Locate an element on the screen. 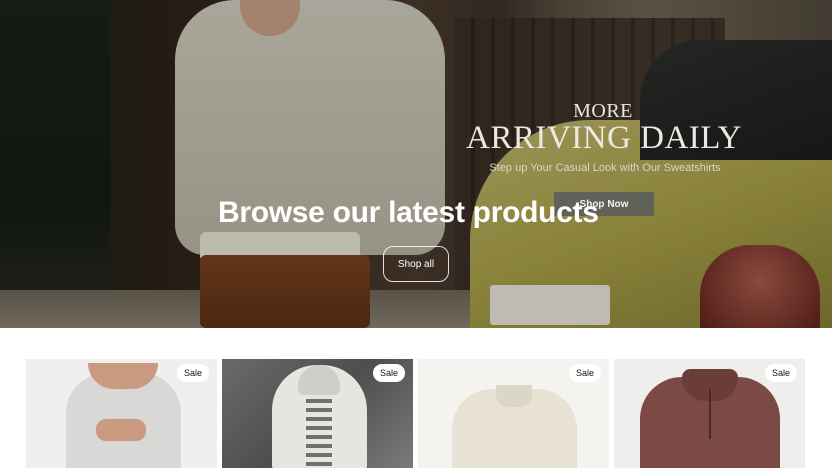  banner-arriving-daily-text: ARRIVING DAILY is located at coordinates (604, 138).